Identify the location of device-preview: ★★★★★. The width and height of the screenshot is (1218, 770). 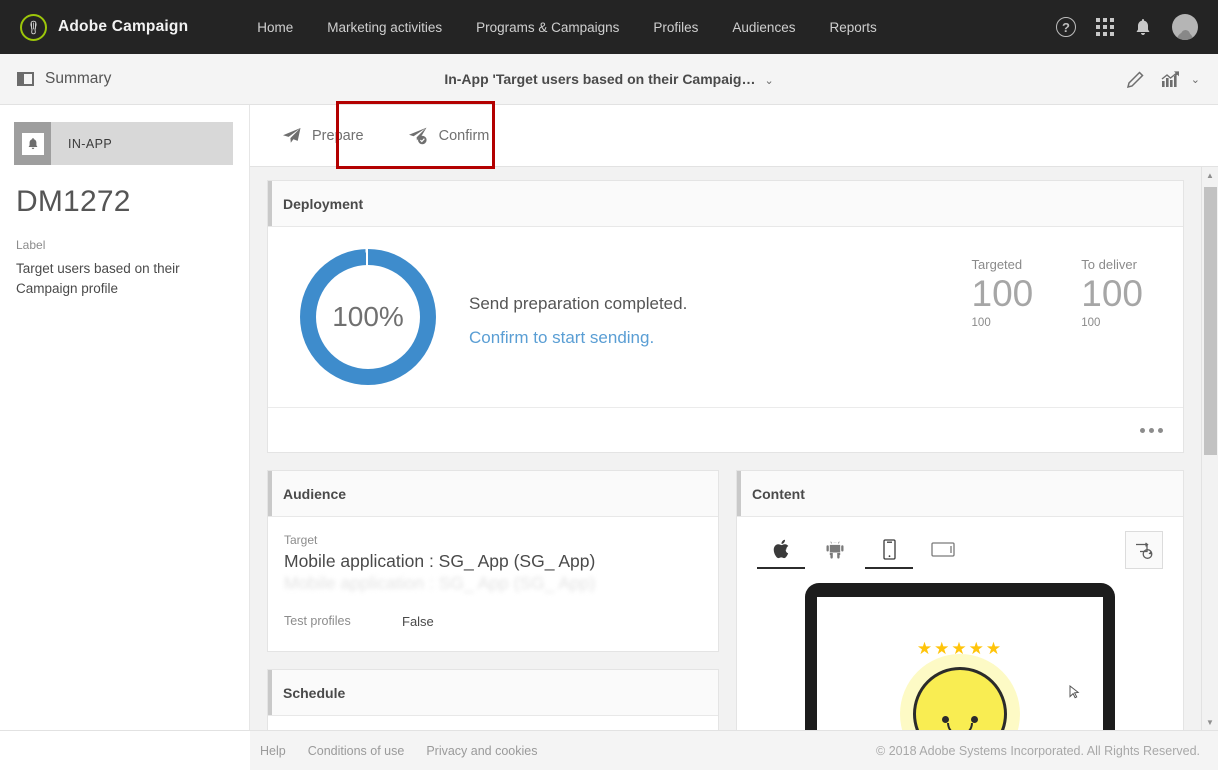
(960, 656).